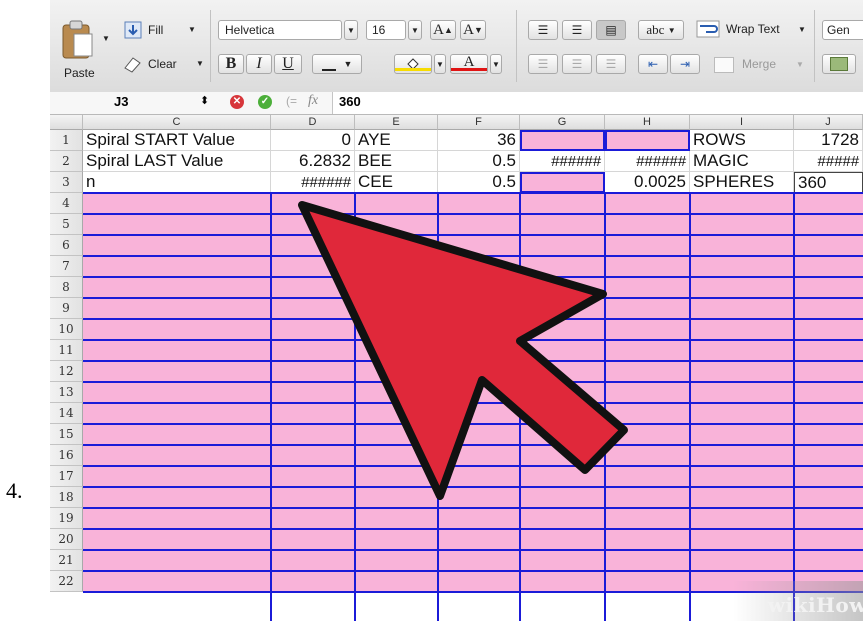 Image resolution: width=863 pixels, height=621 pixels. Describe the element at coordinates (313, 245) in the screenshot. I see `cell-d6` at that location.